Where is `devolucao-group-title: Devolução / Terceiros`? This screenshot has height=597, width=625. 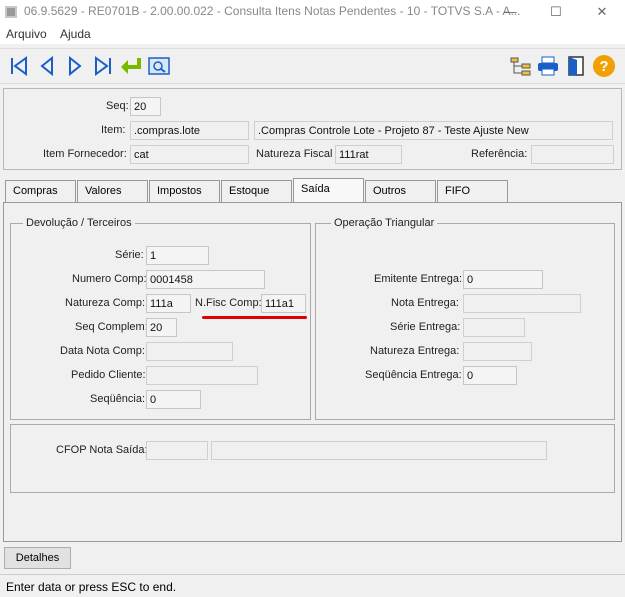
devolucao-group-title: Devolução / Terceiros is located at coordinates (79, 223).